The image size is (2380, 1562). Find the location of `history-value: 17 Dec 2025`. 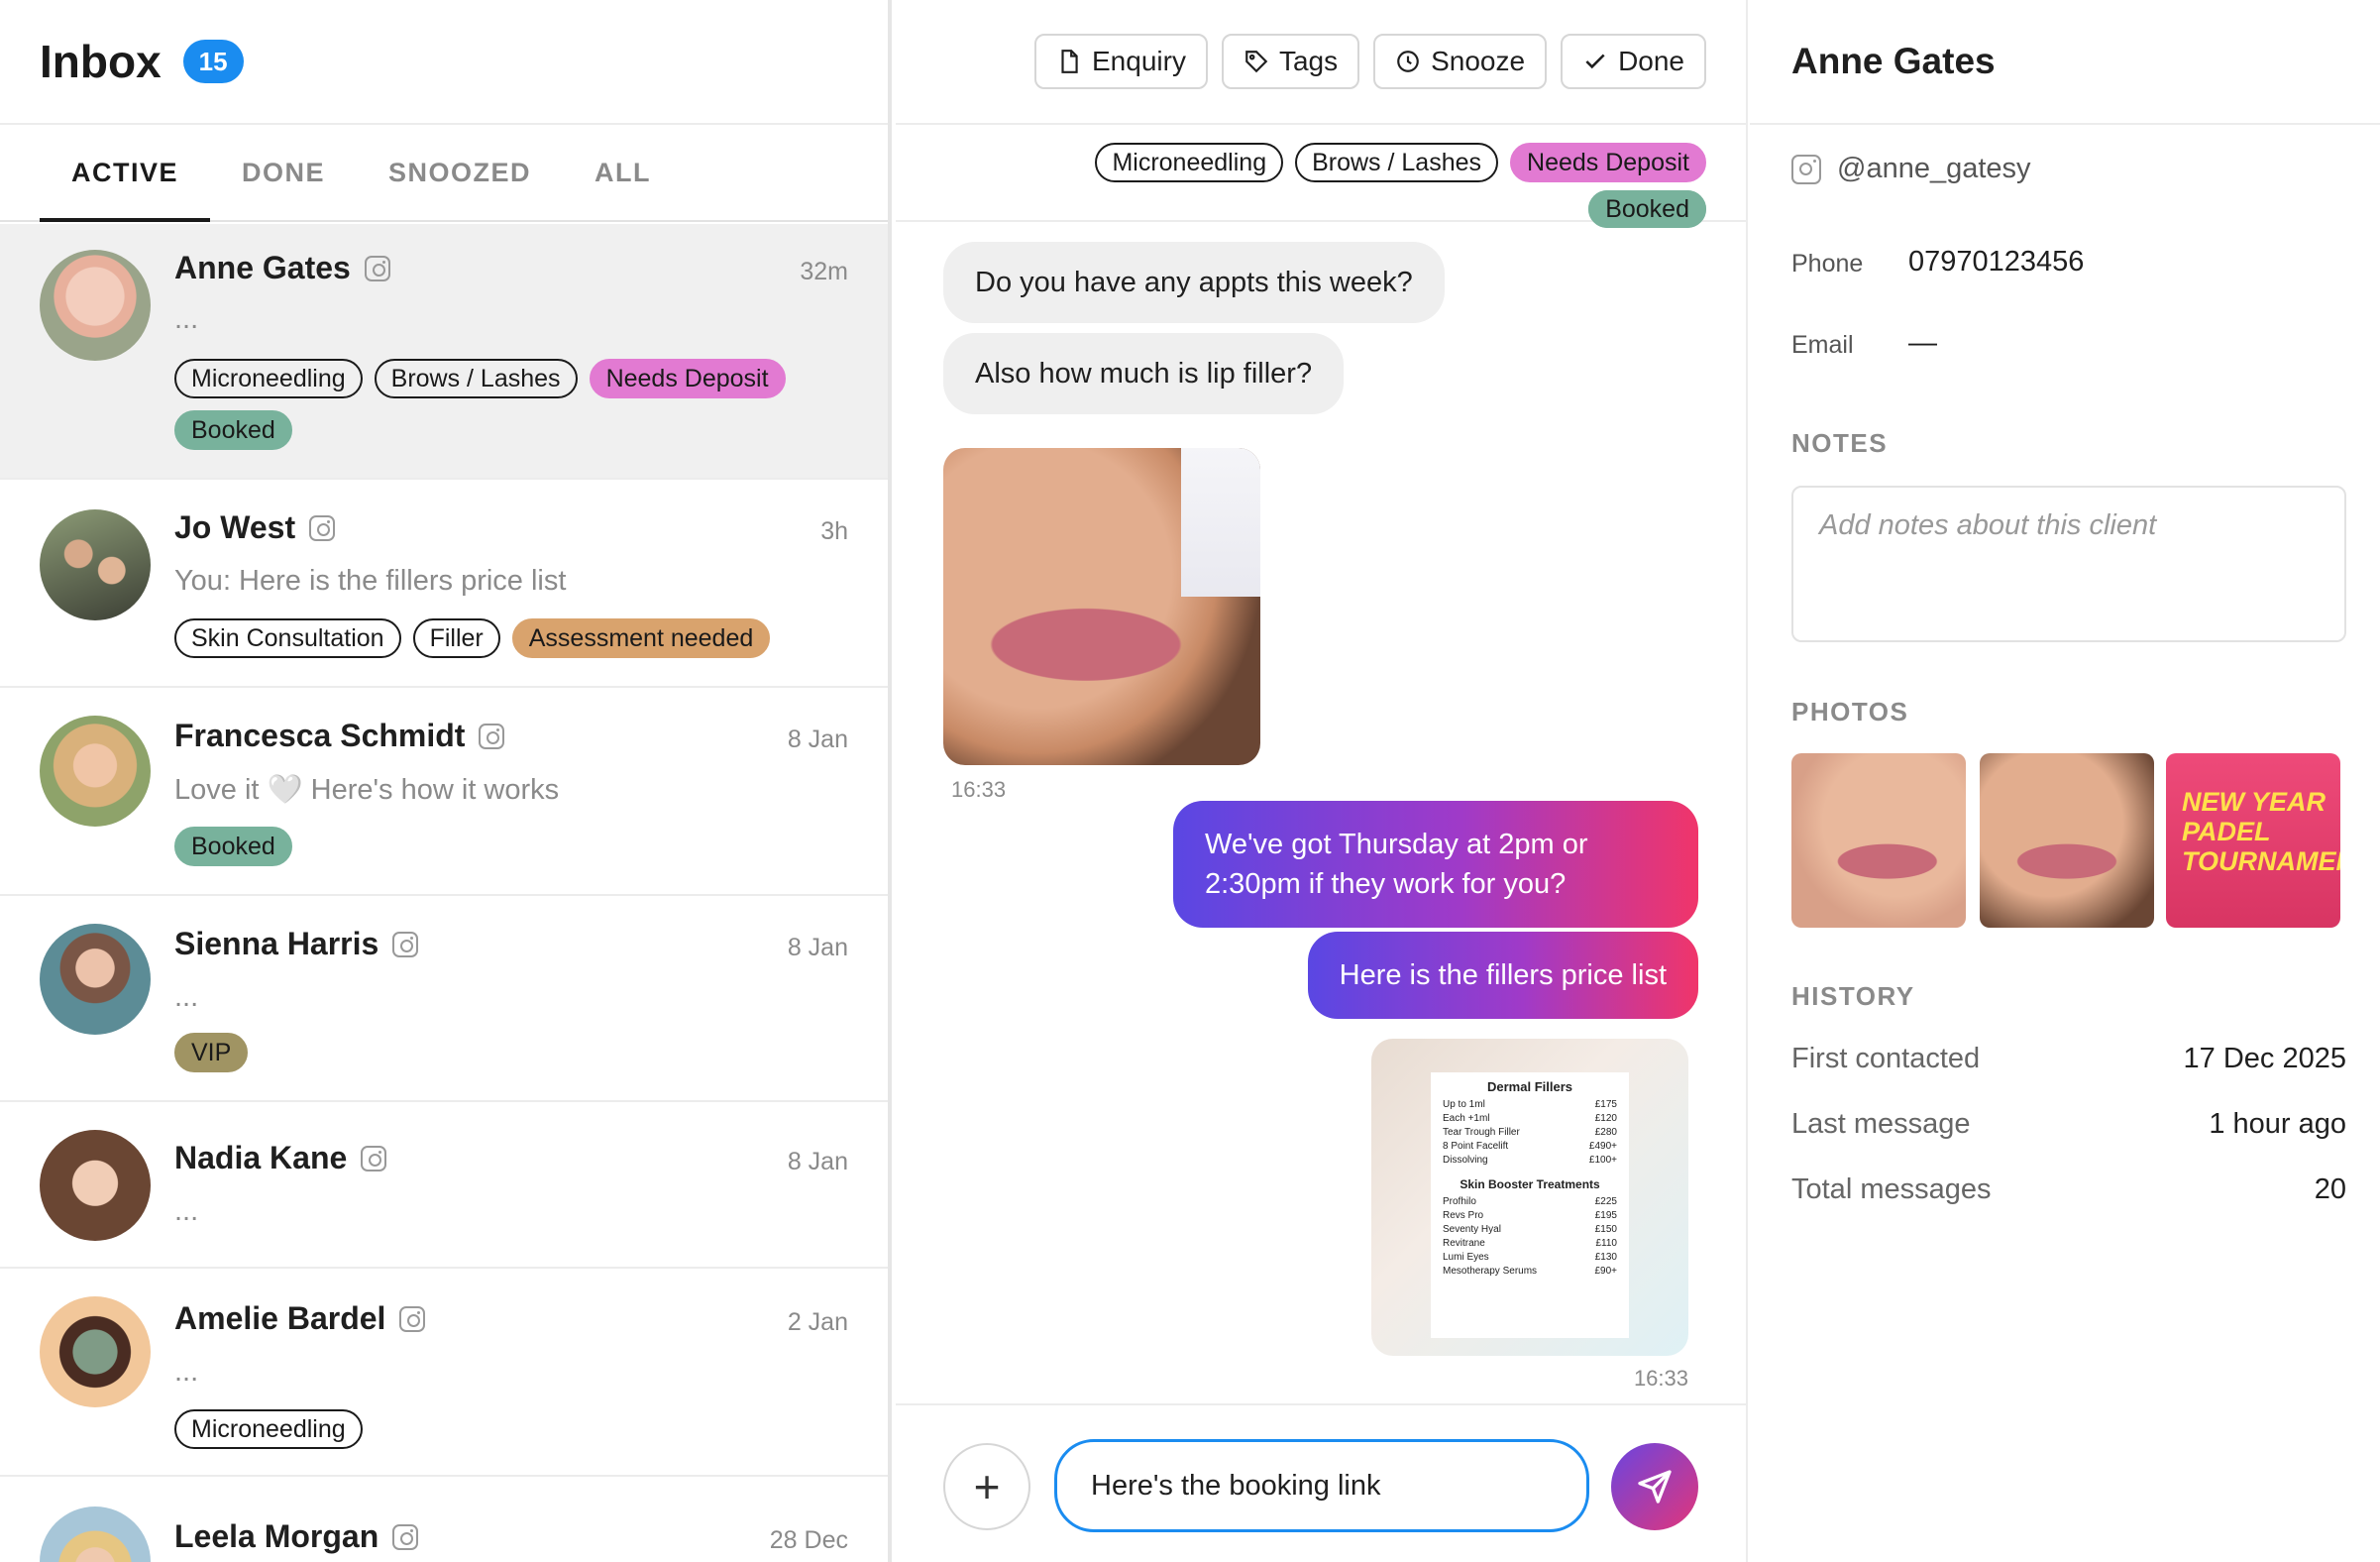

history-value: 17 Dec 2025 is located at coordinates (2264, 1058).